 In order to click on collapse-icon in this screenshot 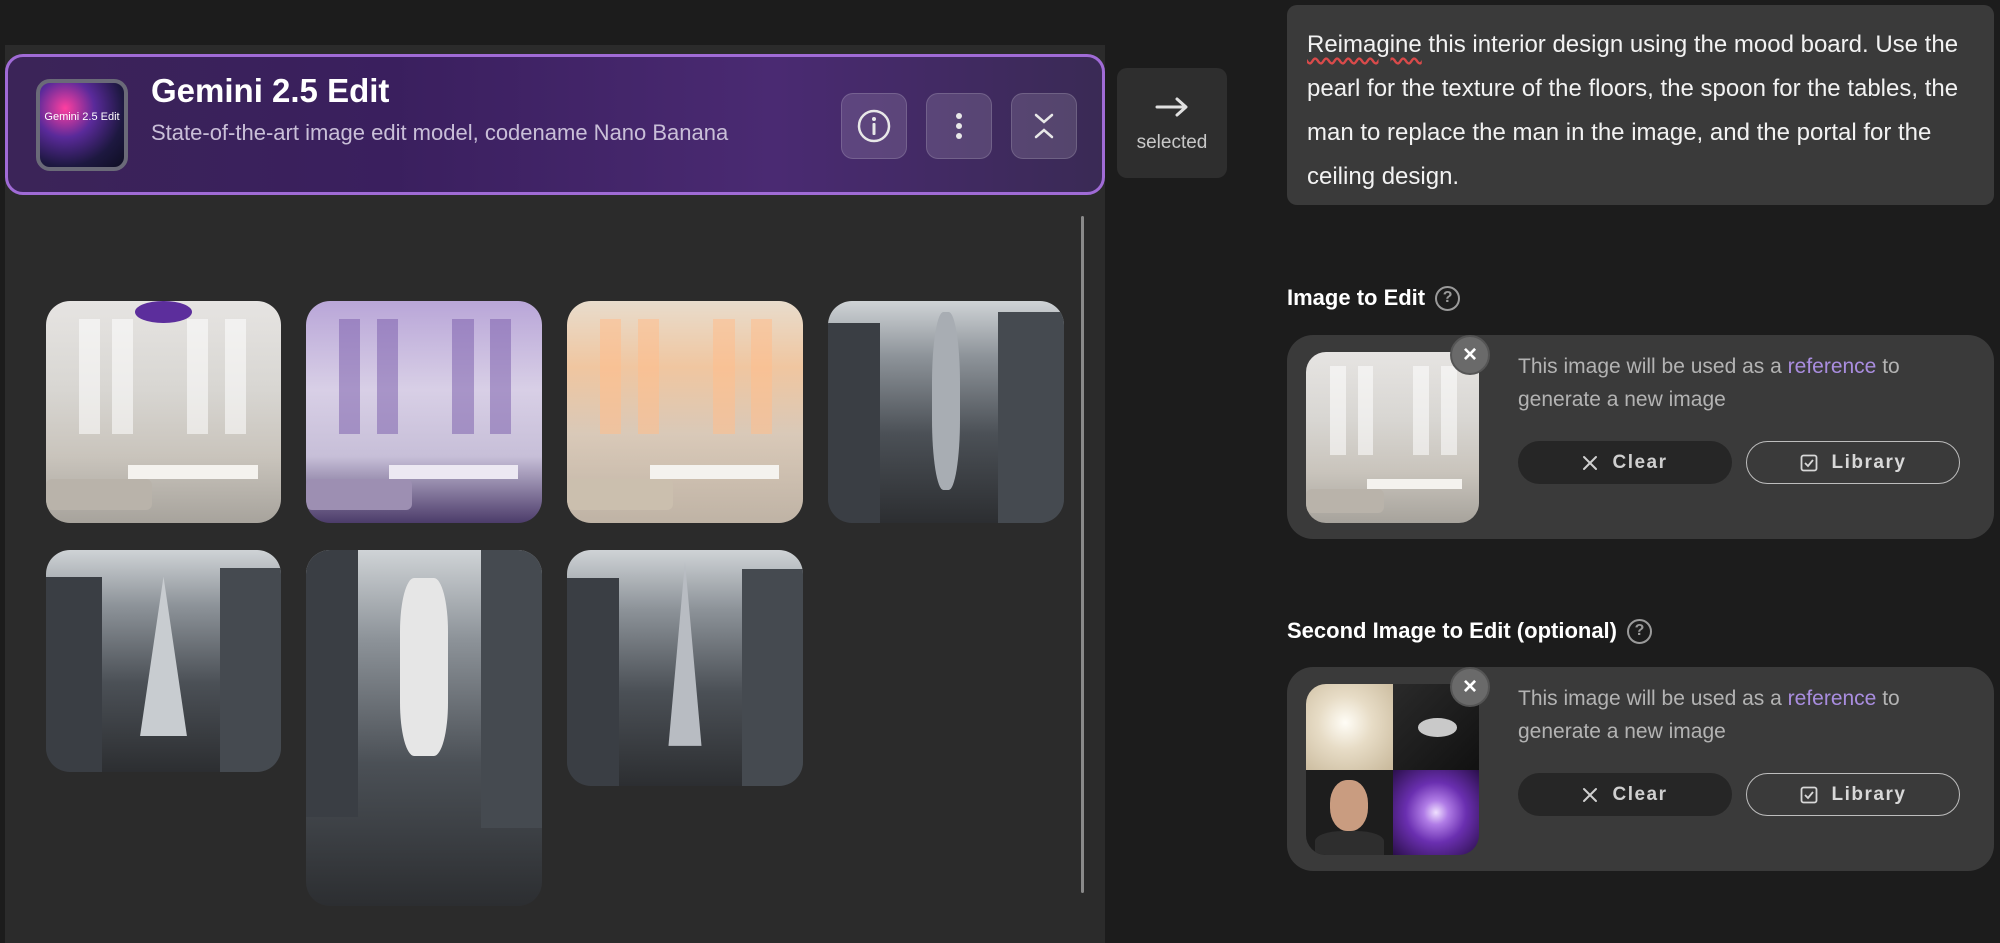, I will do `click(1044, 126)`.